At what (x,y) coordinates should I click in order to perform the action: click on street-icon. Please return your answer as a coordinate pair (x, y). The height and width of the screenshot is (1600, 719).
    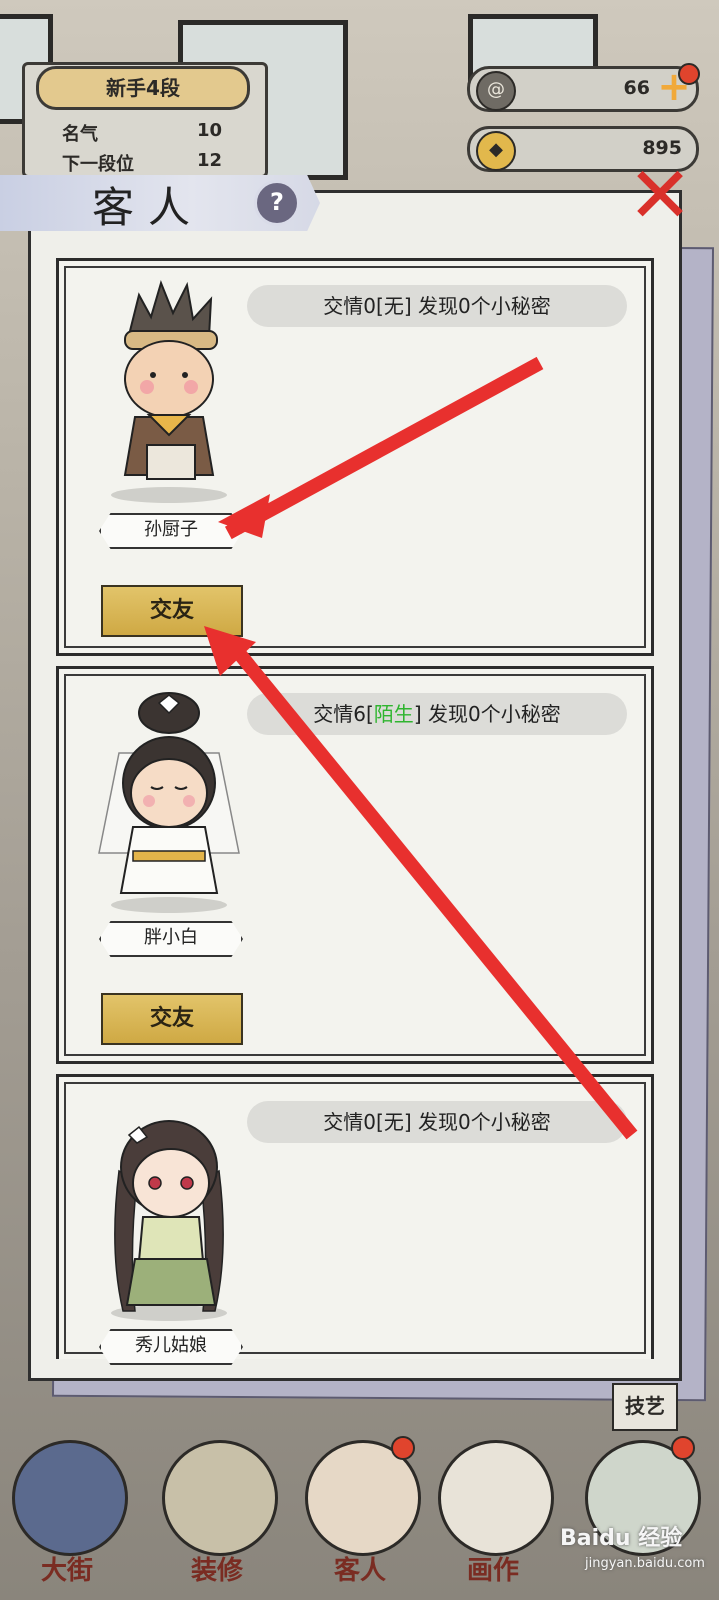
    Looking at the image, I should click on (70, 1498).